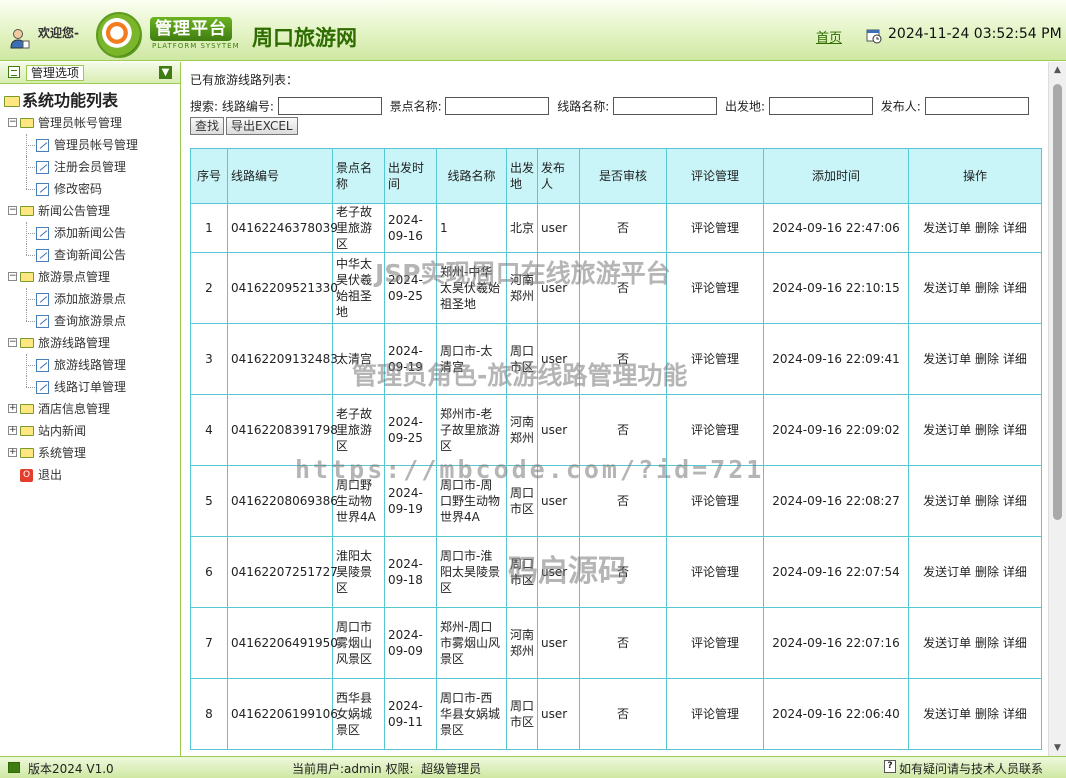 The image size is (1066, 778). I want to click on route-name-input, so click(665, 106).